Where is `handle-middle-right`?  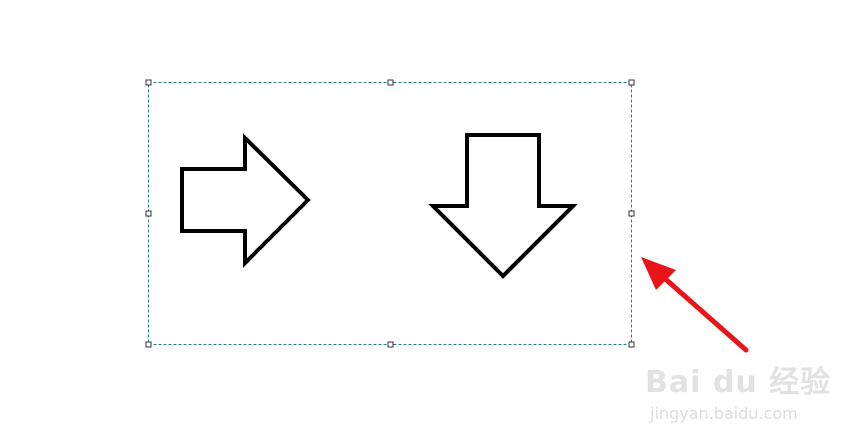
handle-middle-right is located at coordinates (631, 213).